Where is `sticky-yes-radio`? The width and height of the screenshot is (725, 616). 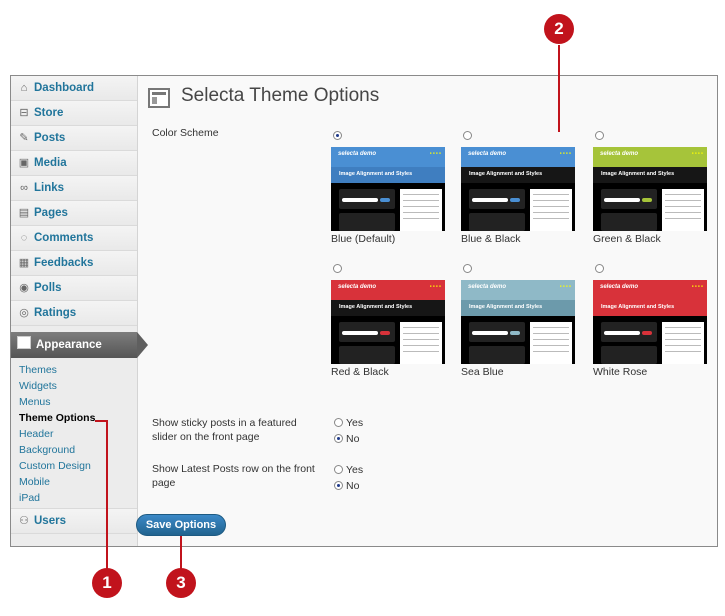 sticky-yes-radio is located at coordinates (338, 422).